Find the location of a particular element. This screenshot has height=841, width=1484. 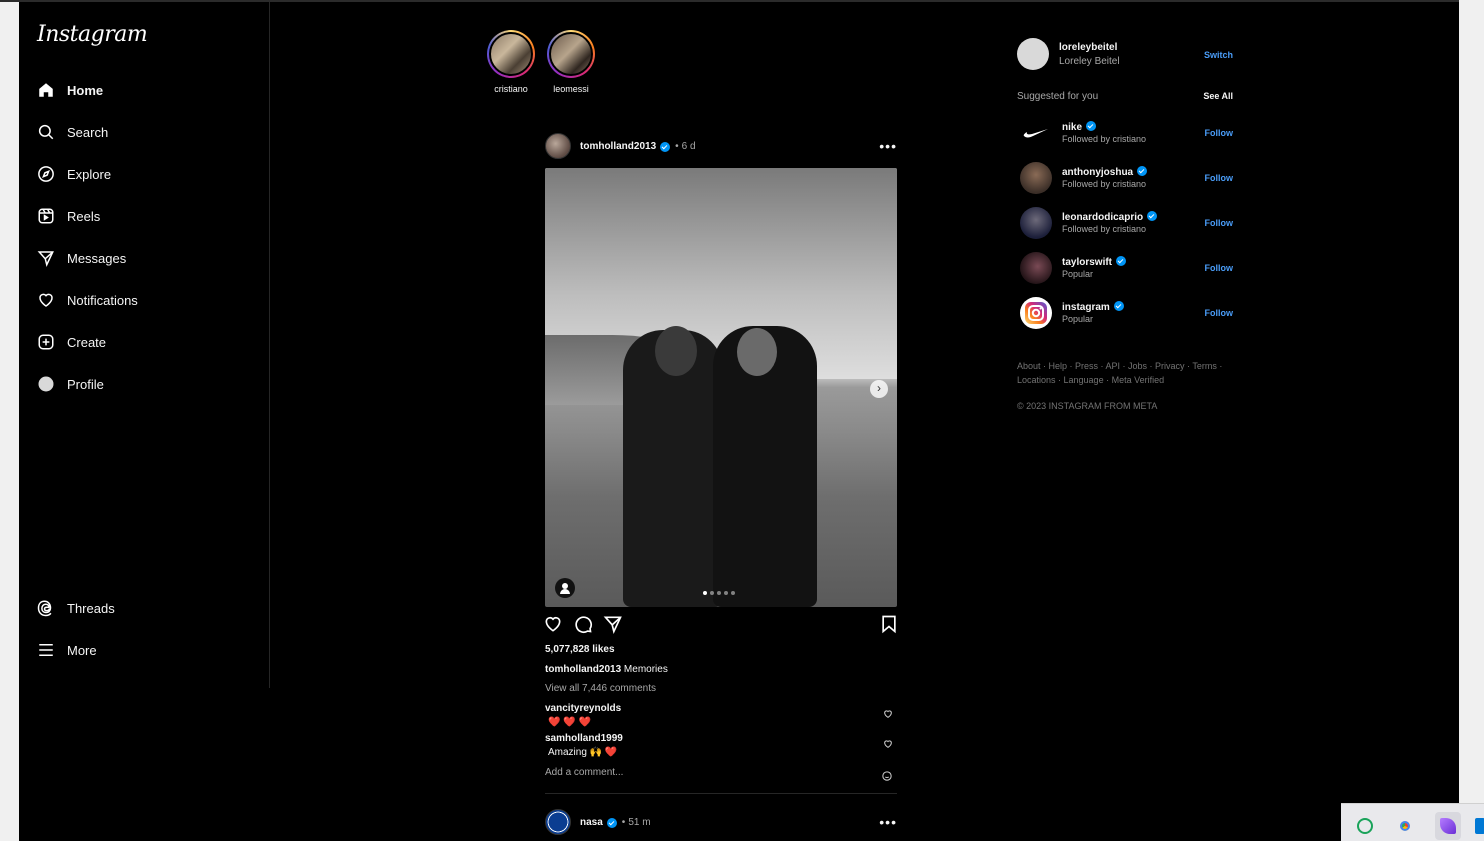

account-username: loreleybeitel is located at coordinates (1088, 47).